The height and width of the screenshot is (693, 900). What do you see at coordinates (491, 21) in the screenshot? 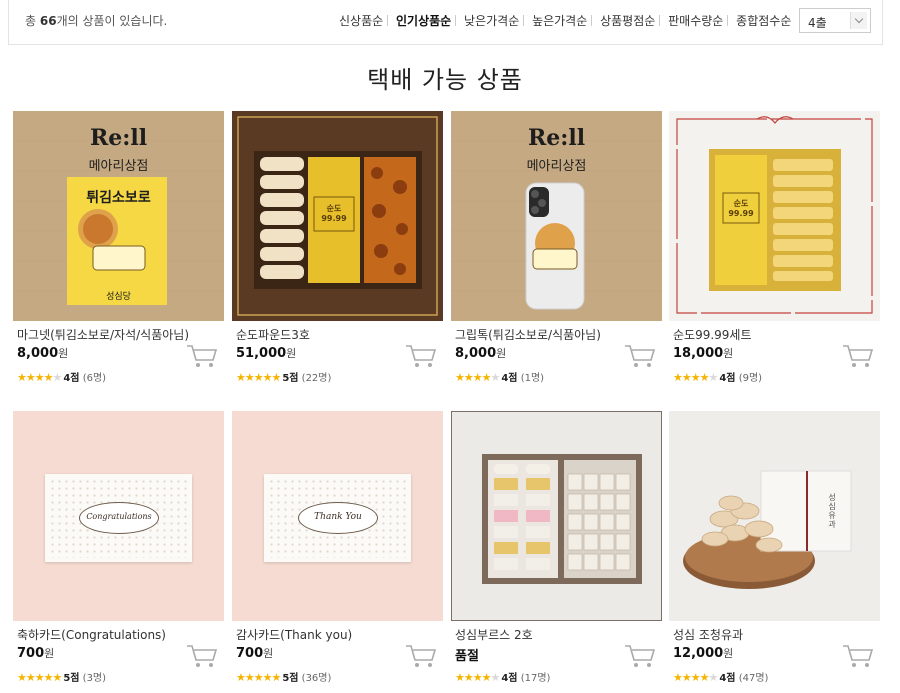
I see `sort-price-low: 낮은가격순` at bounding box center [491, 21].